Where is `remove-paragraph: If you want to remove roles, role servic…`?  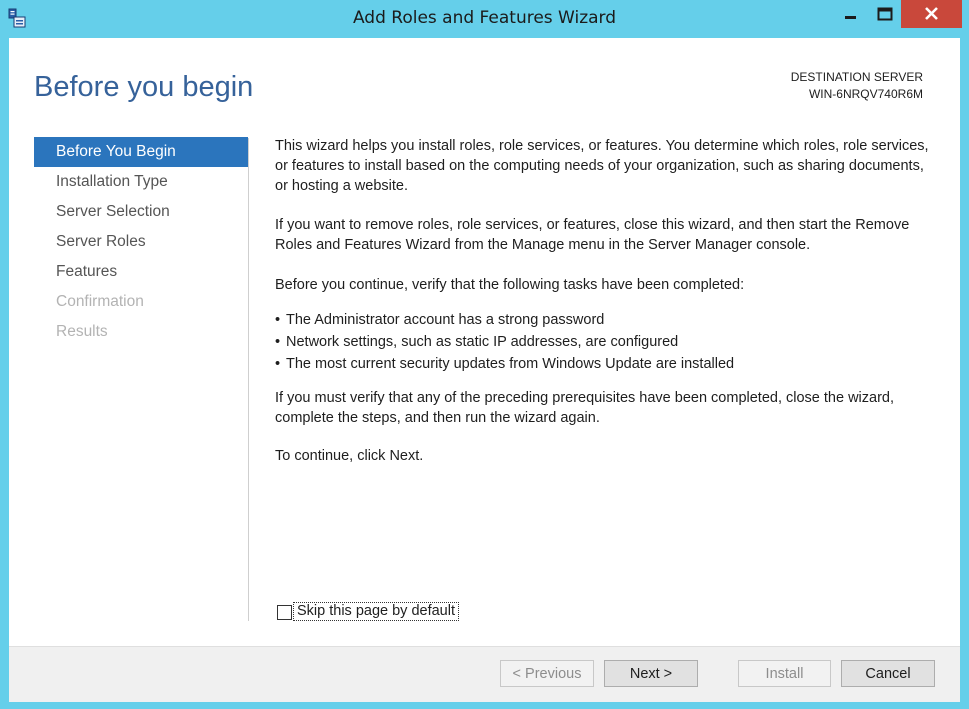 remove-paragraph: If you want to remove roles, role servic… is located at coordinates (592, 235).